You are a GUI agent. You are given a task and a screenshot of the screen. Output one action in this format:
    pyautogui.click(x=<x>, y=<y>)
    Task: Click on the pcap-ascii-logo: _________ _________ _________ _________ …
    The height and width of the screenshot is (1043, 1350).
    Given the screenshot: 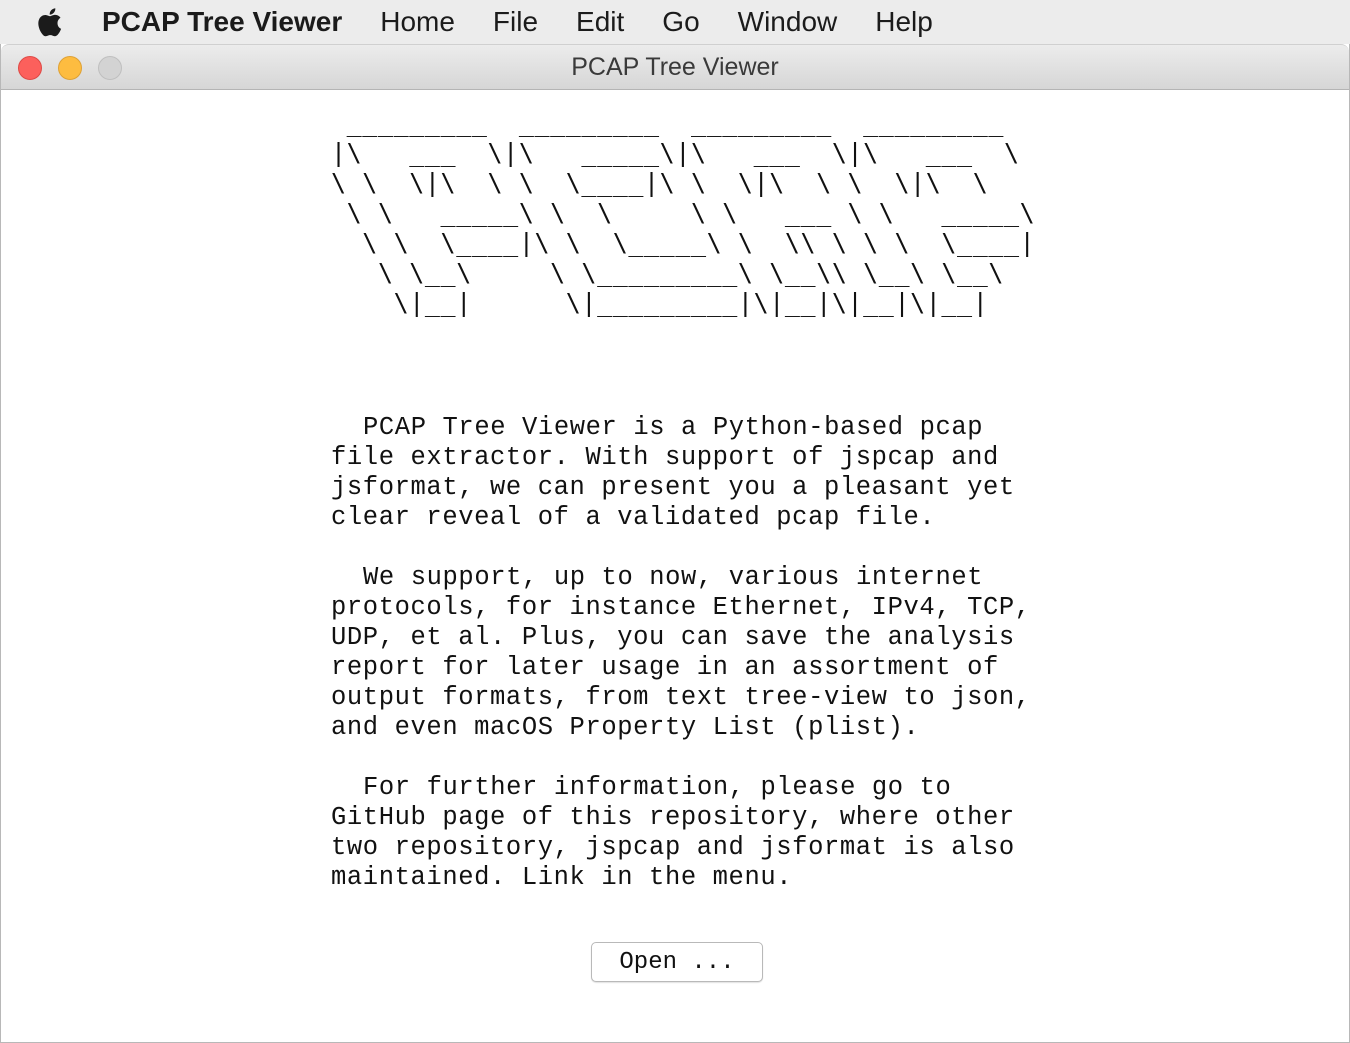 What is the action you would take?
    pyautogui.click(x=683, y=212)
    